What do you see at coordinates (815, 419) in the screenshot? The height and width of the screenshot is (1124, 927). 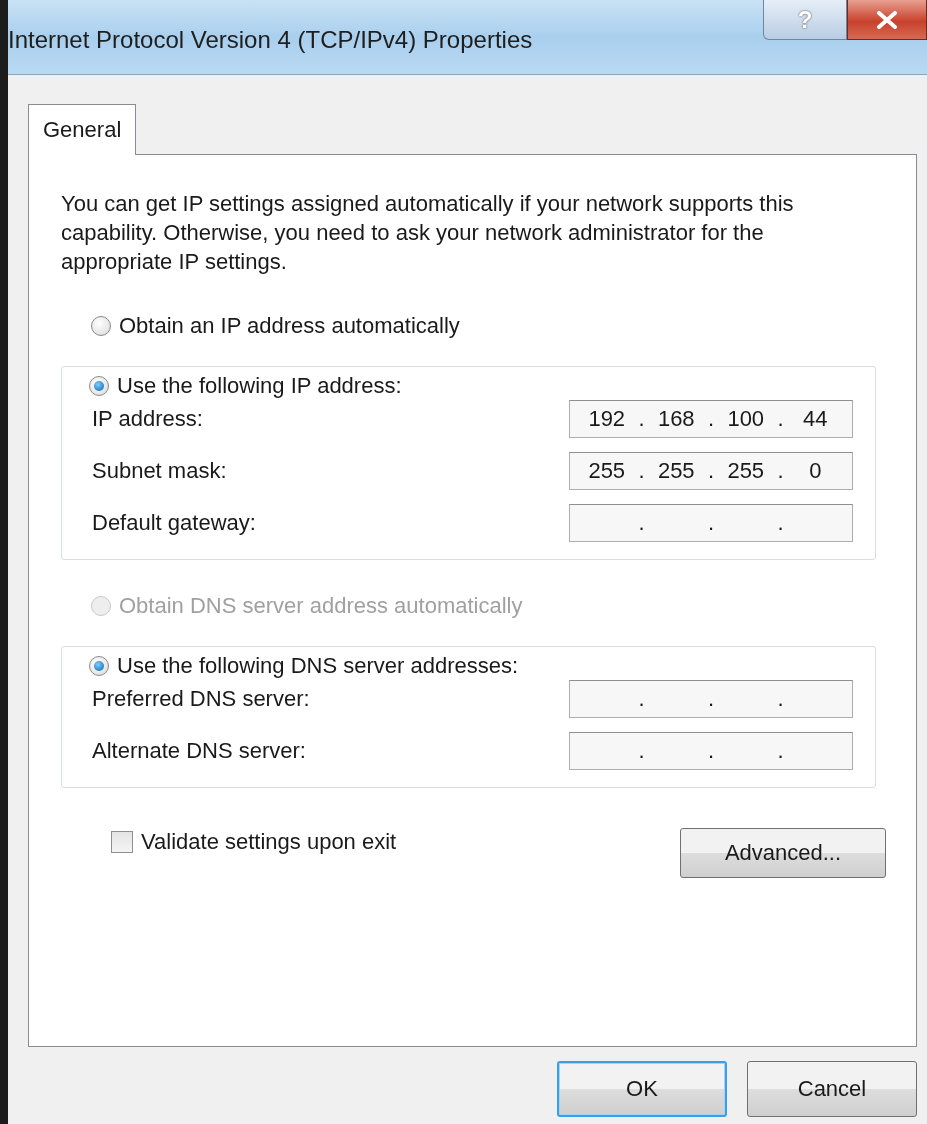 I see `octet-value: 44` at bounding box center [815, 419].